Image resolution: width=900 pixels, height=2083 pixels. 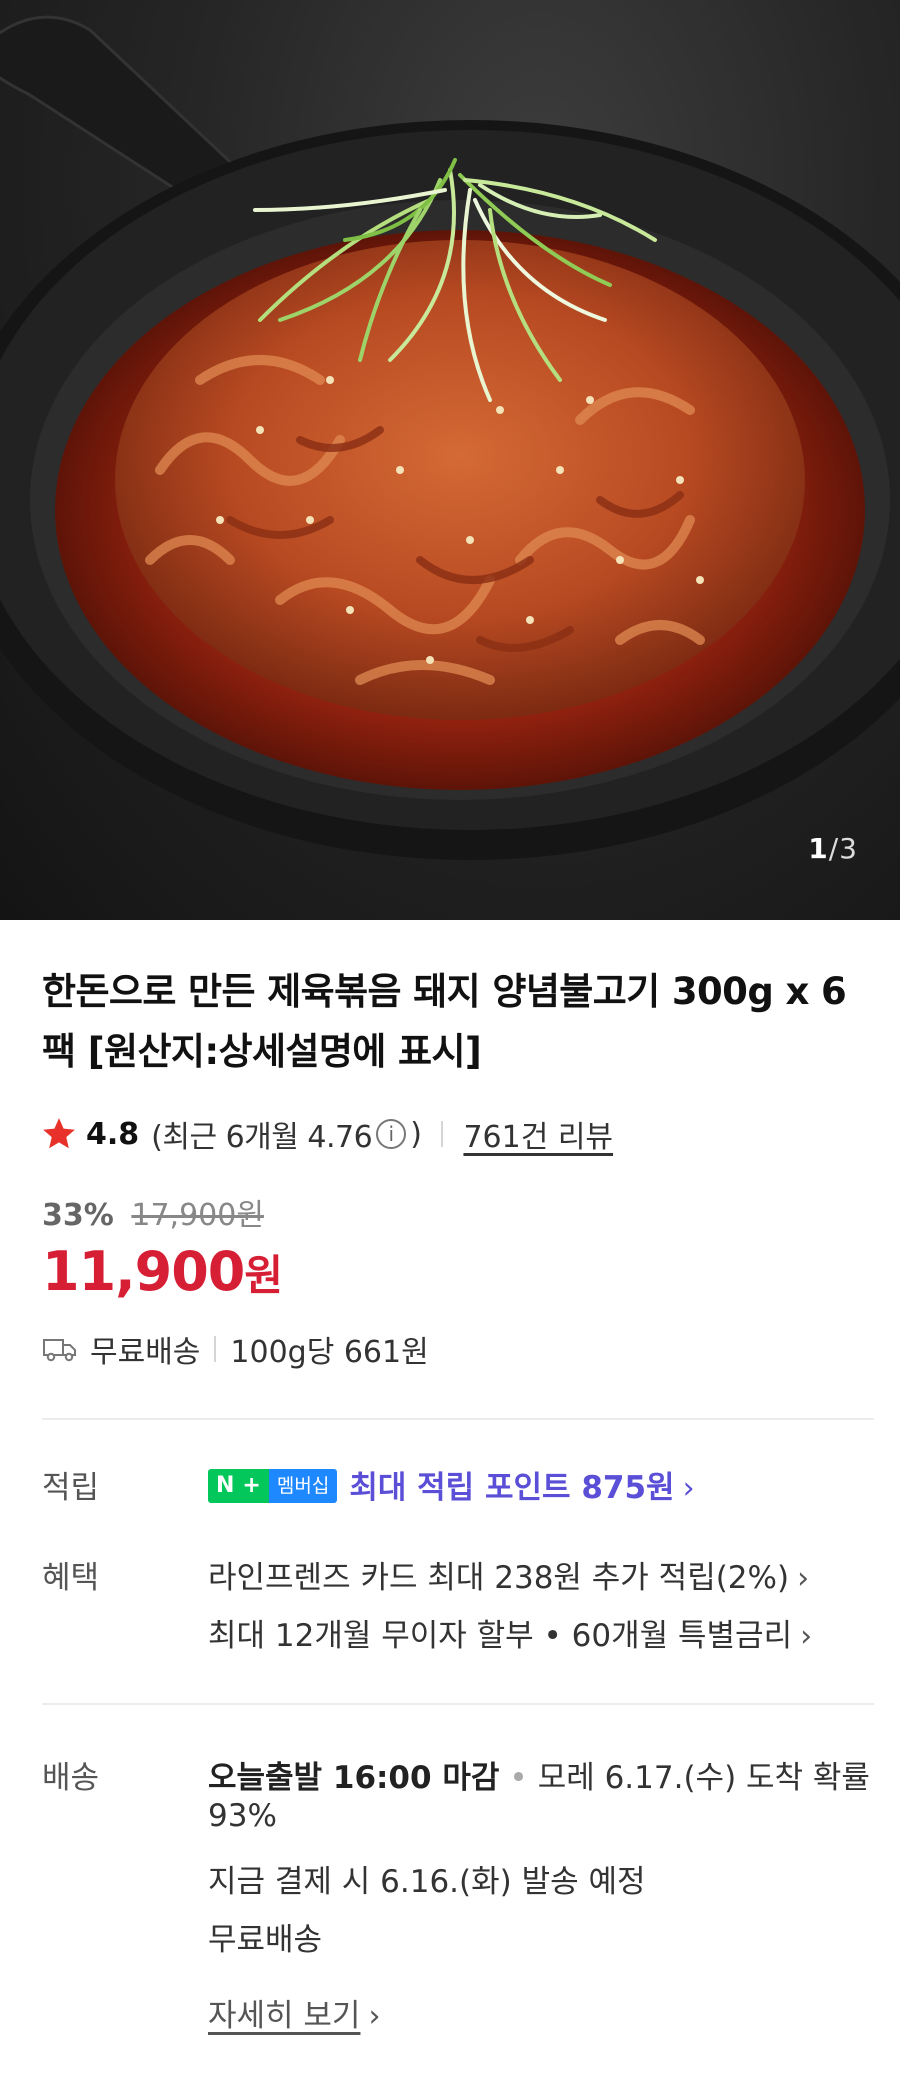 I want to click on today-dispatch: 오늘출발 16:00 마감, so click(x=354, y=1778).